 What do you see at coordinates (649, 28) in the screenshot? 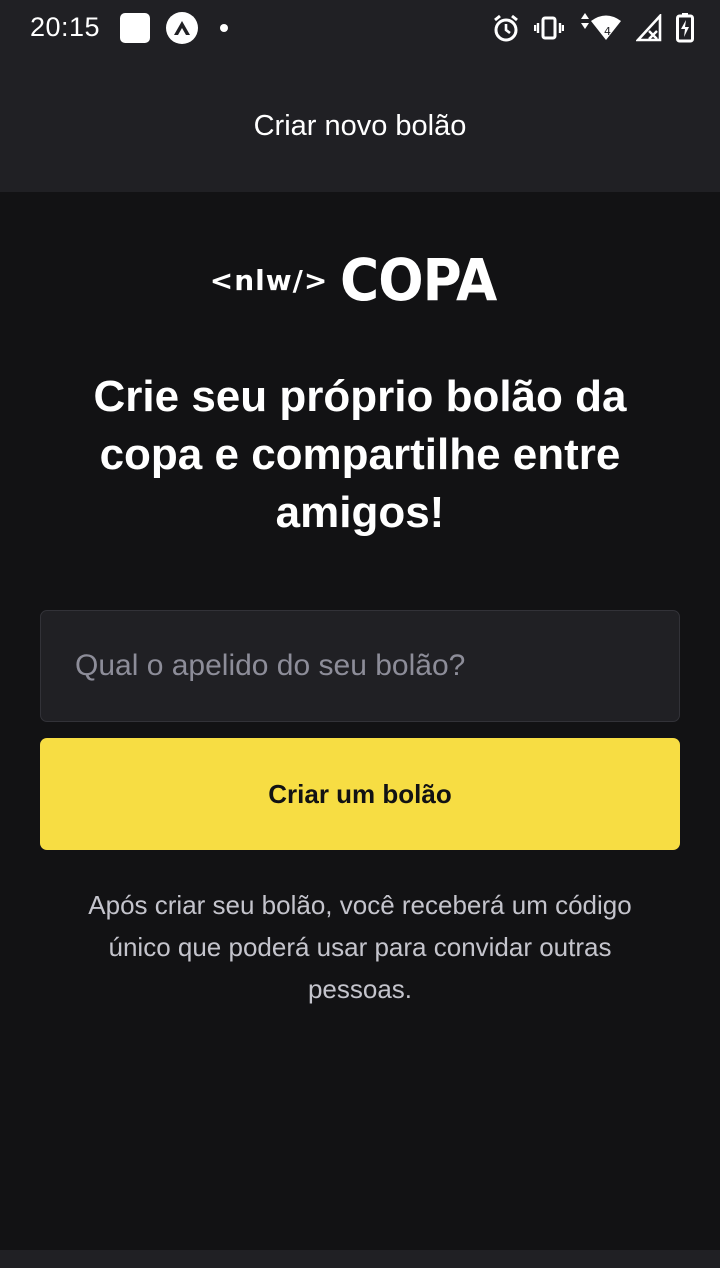
I see `signal-icon` at bounding box center [649, 28].